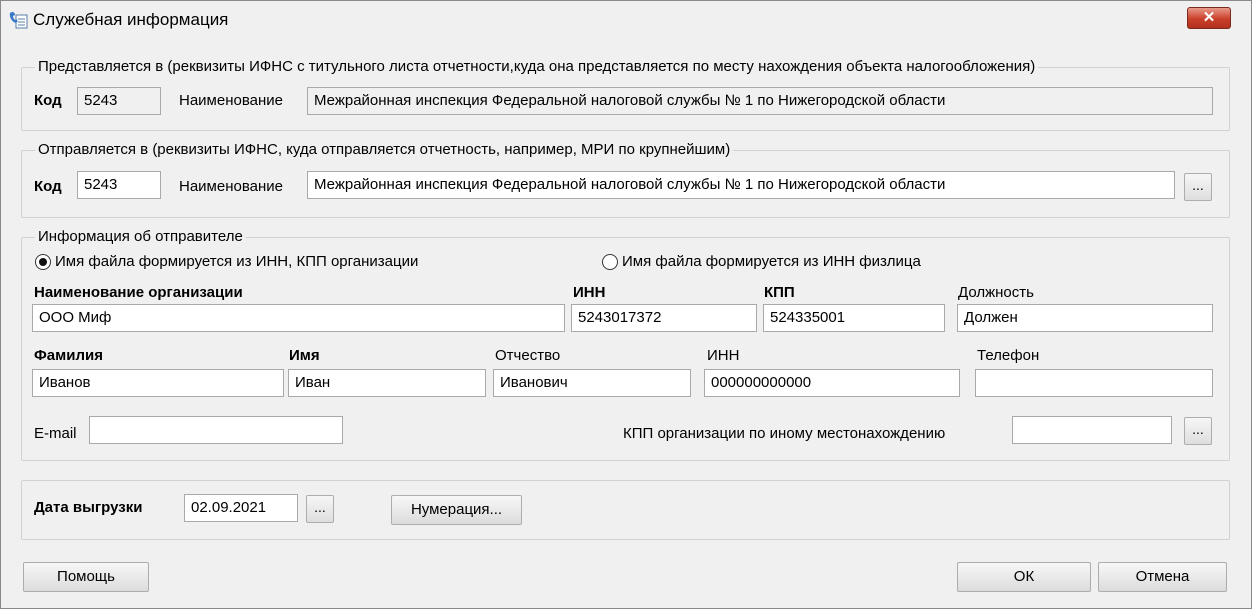  I want to click on export-date-label: Дата выгрузки, so click(88, 507).